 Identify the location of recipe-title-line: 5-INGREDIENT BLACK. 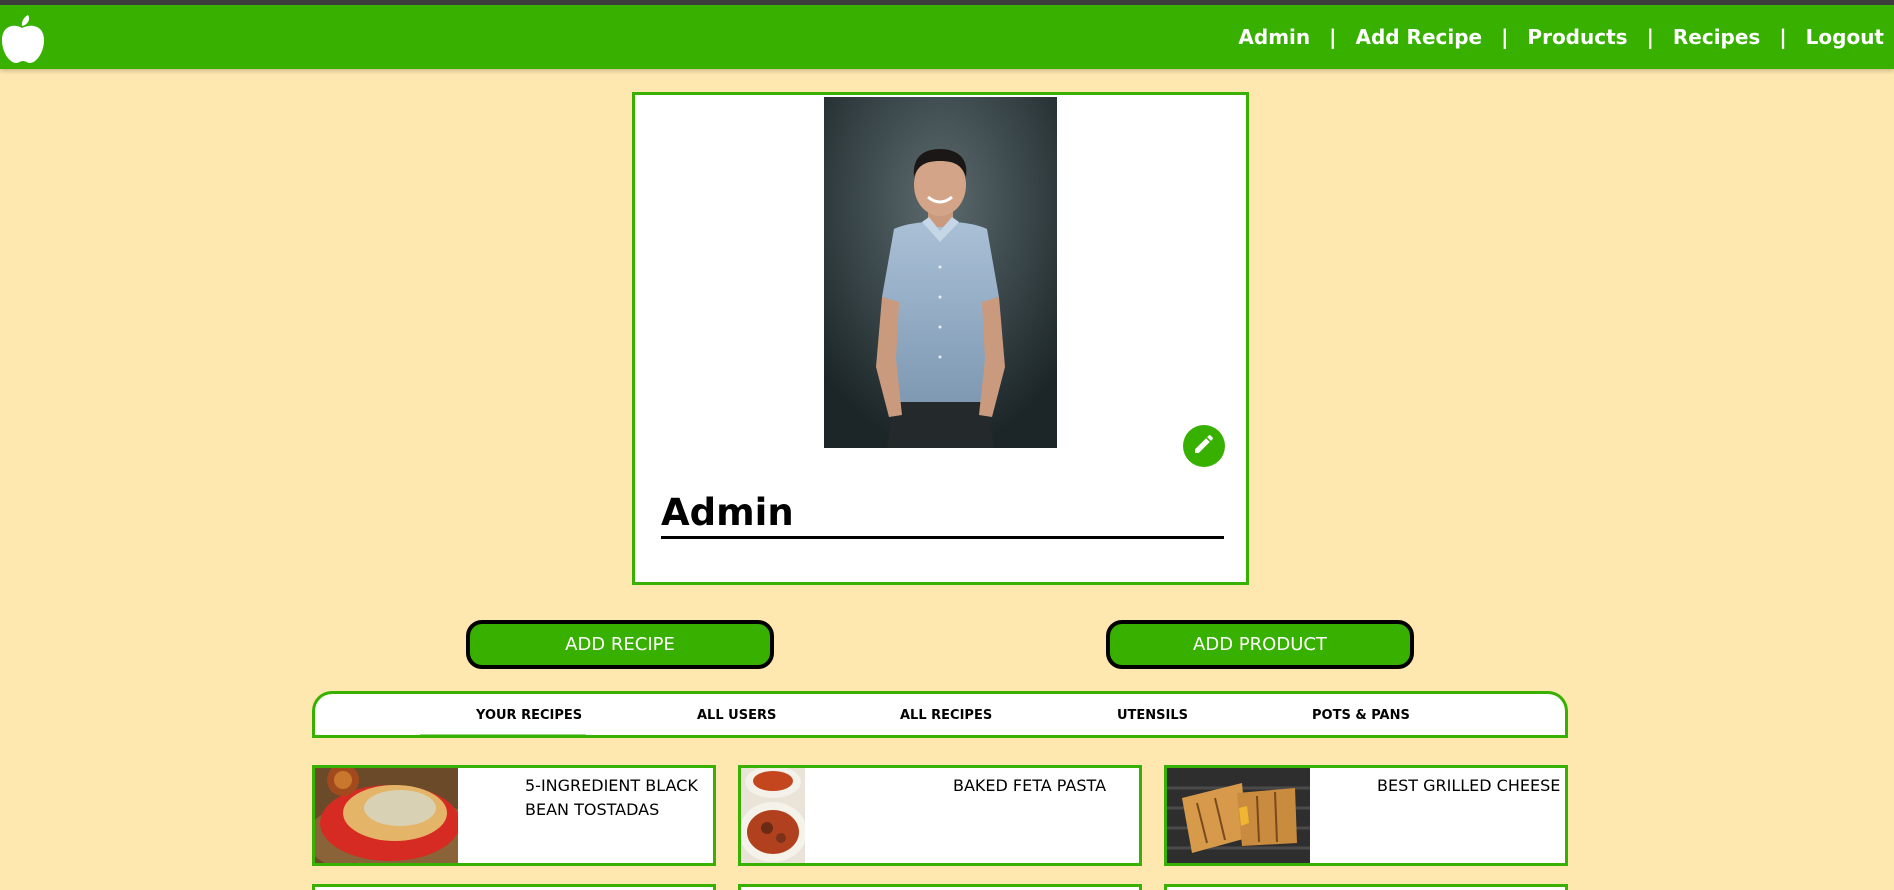
(611, 785).